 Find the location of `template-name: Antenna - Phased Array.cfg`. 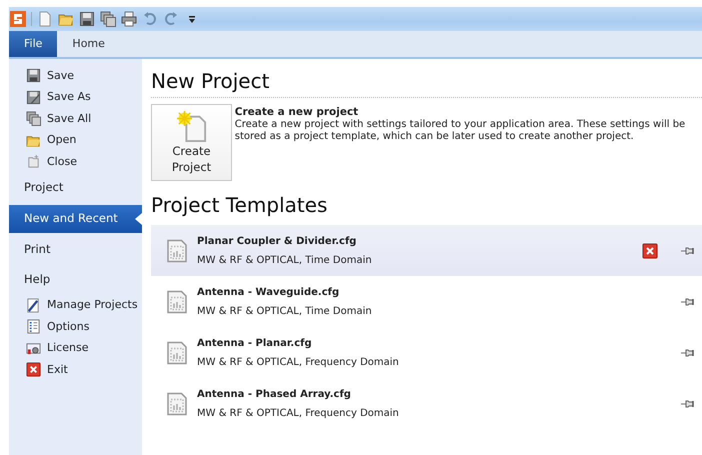

template-name: Antenna - Phased Array.cfg is located at coordinates (274, 395).